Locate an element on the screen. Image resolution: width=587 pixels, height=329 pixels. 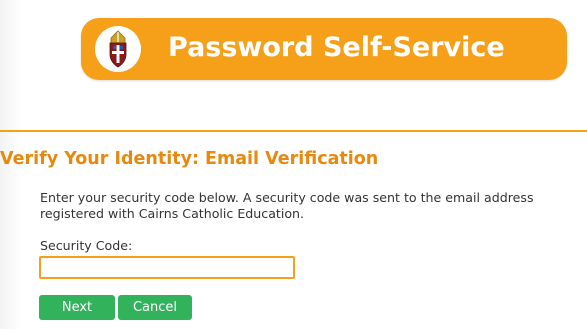
security-code-label: Security Code: is located at coordinates (86, 245).